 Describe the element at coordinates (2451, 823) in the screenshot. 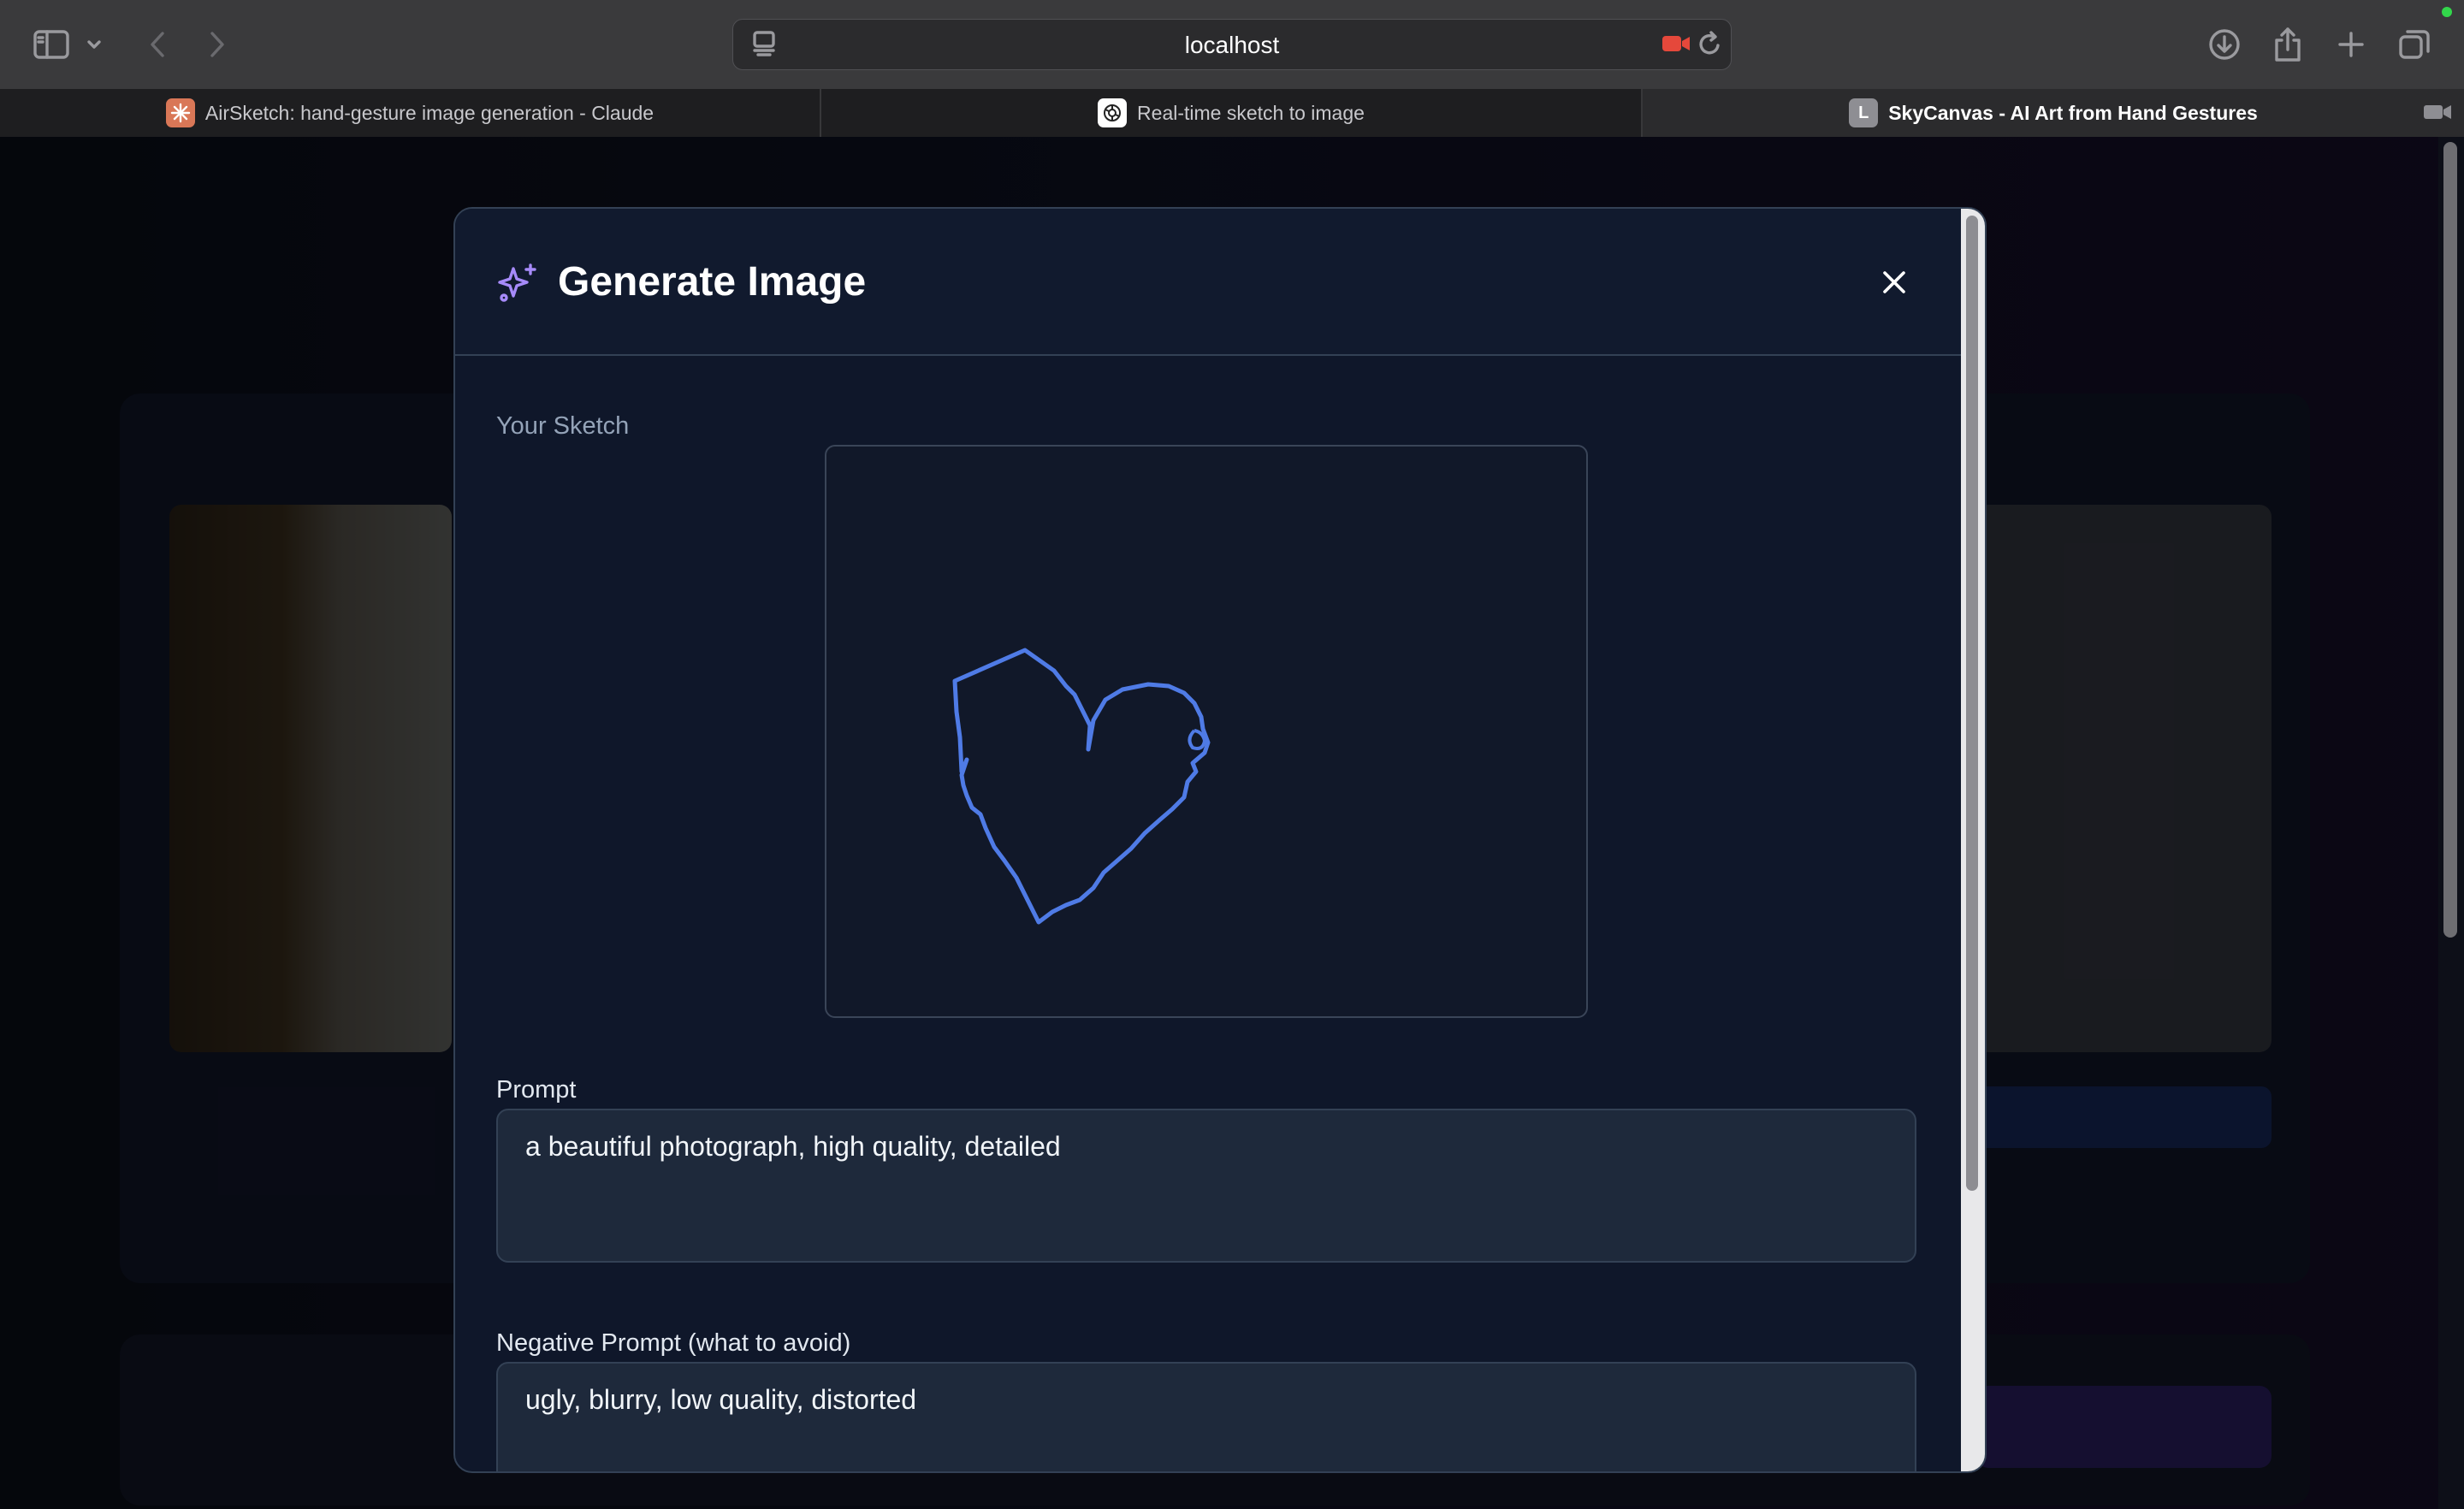

I see `page-scrollbar` at that location.